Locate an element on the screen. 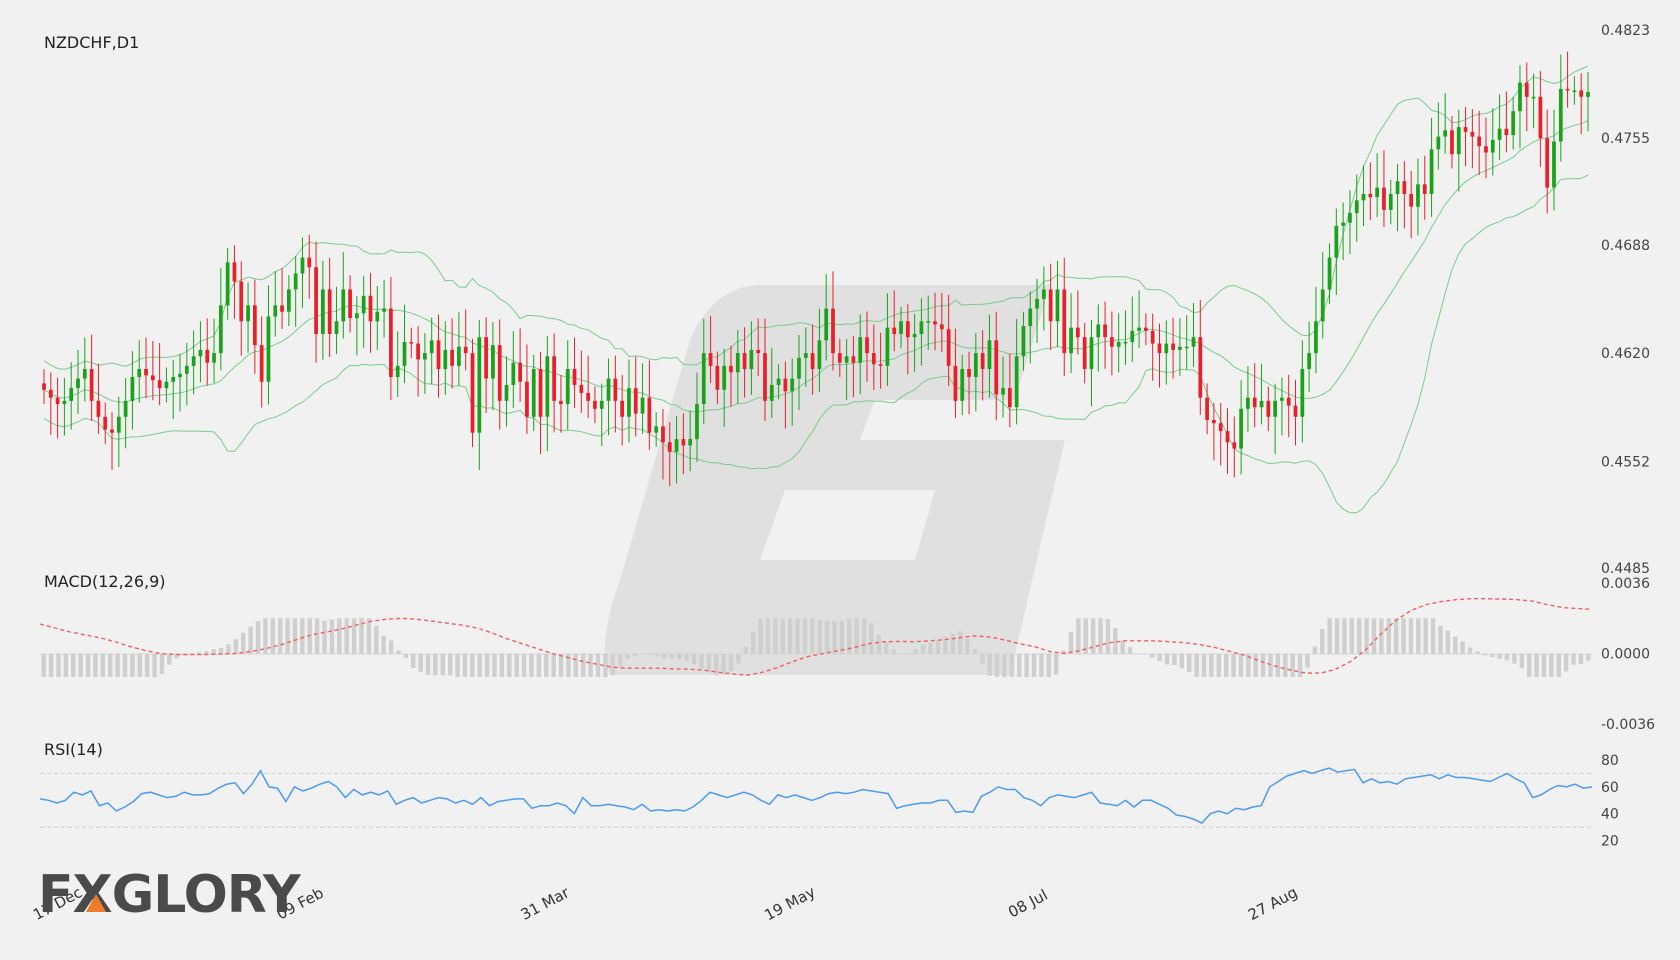 The height and width of the screenshot is (960, 1680). price-y-tick: 0.4755 is located at coordinates (1625, 139).